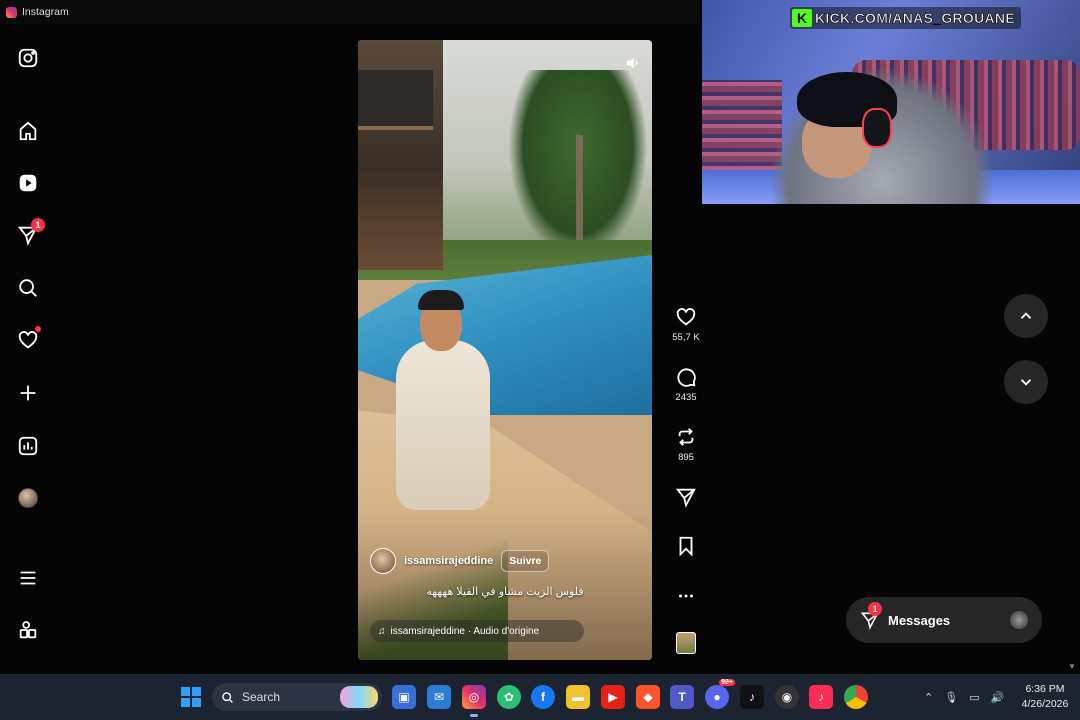 This screenshot has height=720, width=1080. I want to click on messages-button: 1 Messages, so click(944, 620).